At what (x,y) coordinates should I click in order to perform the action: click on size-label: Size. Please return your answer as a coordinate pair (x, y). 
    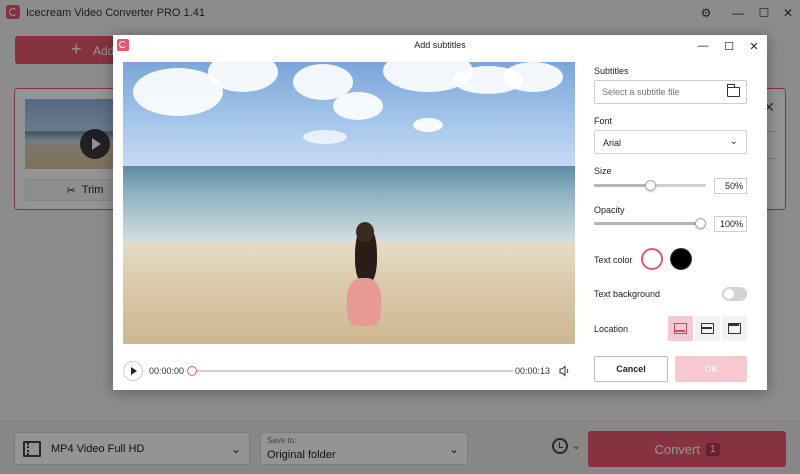
    Looking at the image, I should click on (603, 171).